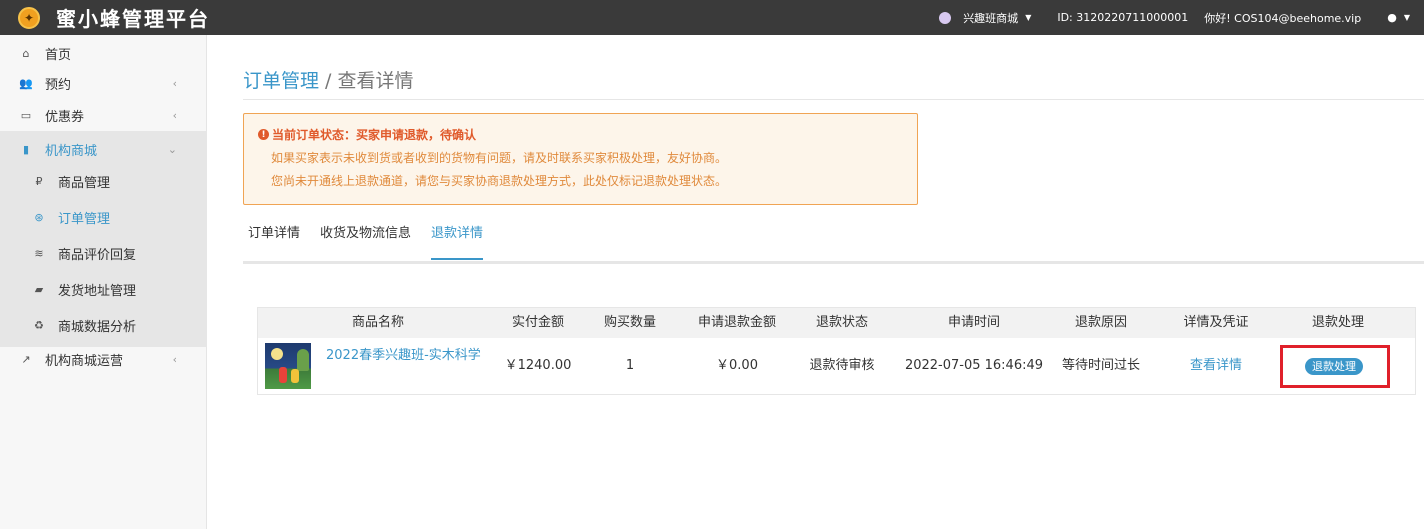 The height and width of the screenshot is (529, 1424). Describe the element at coordinates (97, 291) in the screenshot. I see `sidebar-item-label: 发货地址管理` at that location.